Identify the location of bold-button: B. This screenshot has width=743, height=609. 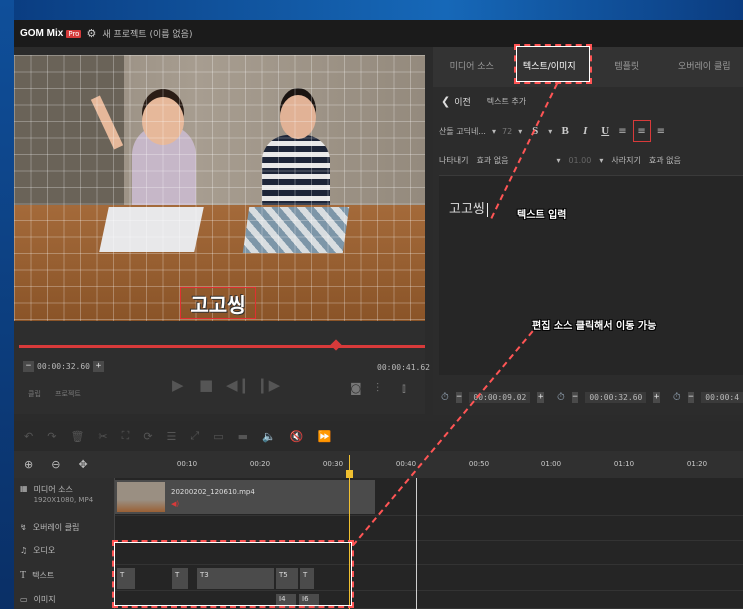
(565, 131).